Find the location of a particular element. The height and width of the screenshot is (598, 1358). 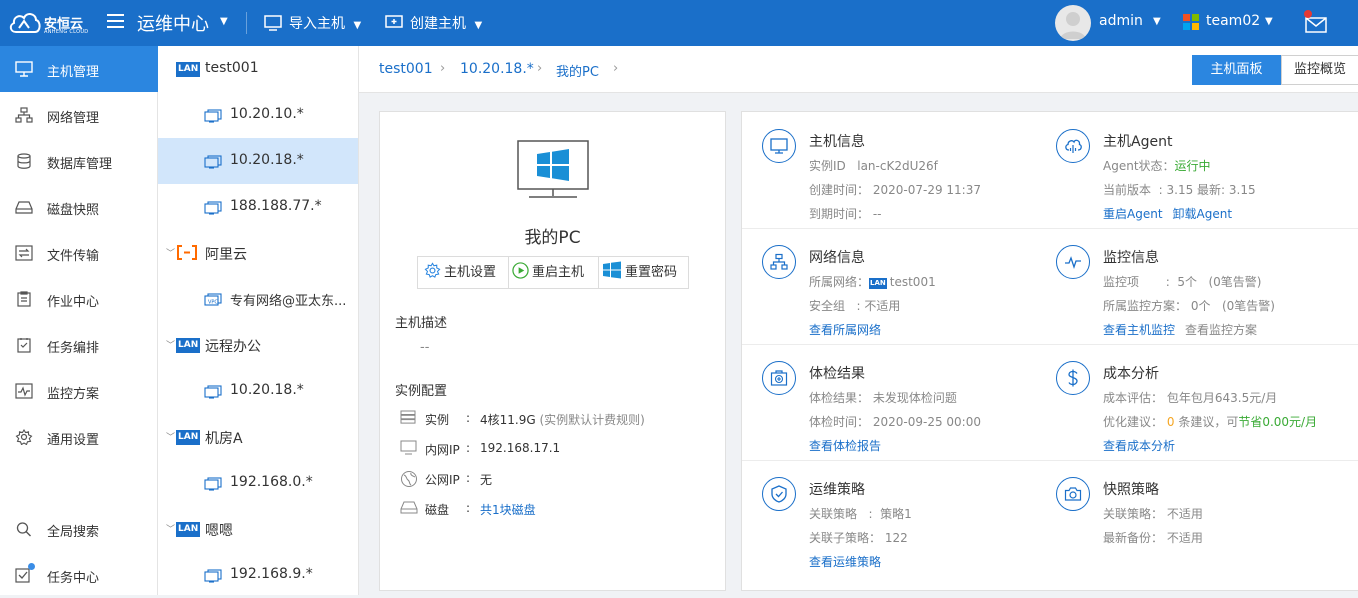

restart-host-button: 重启主机 is located at coordinates (548, 272).